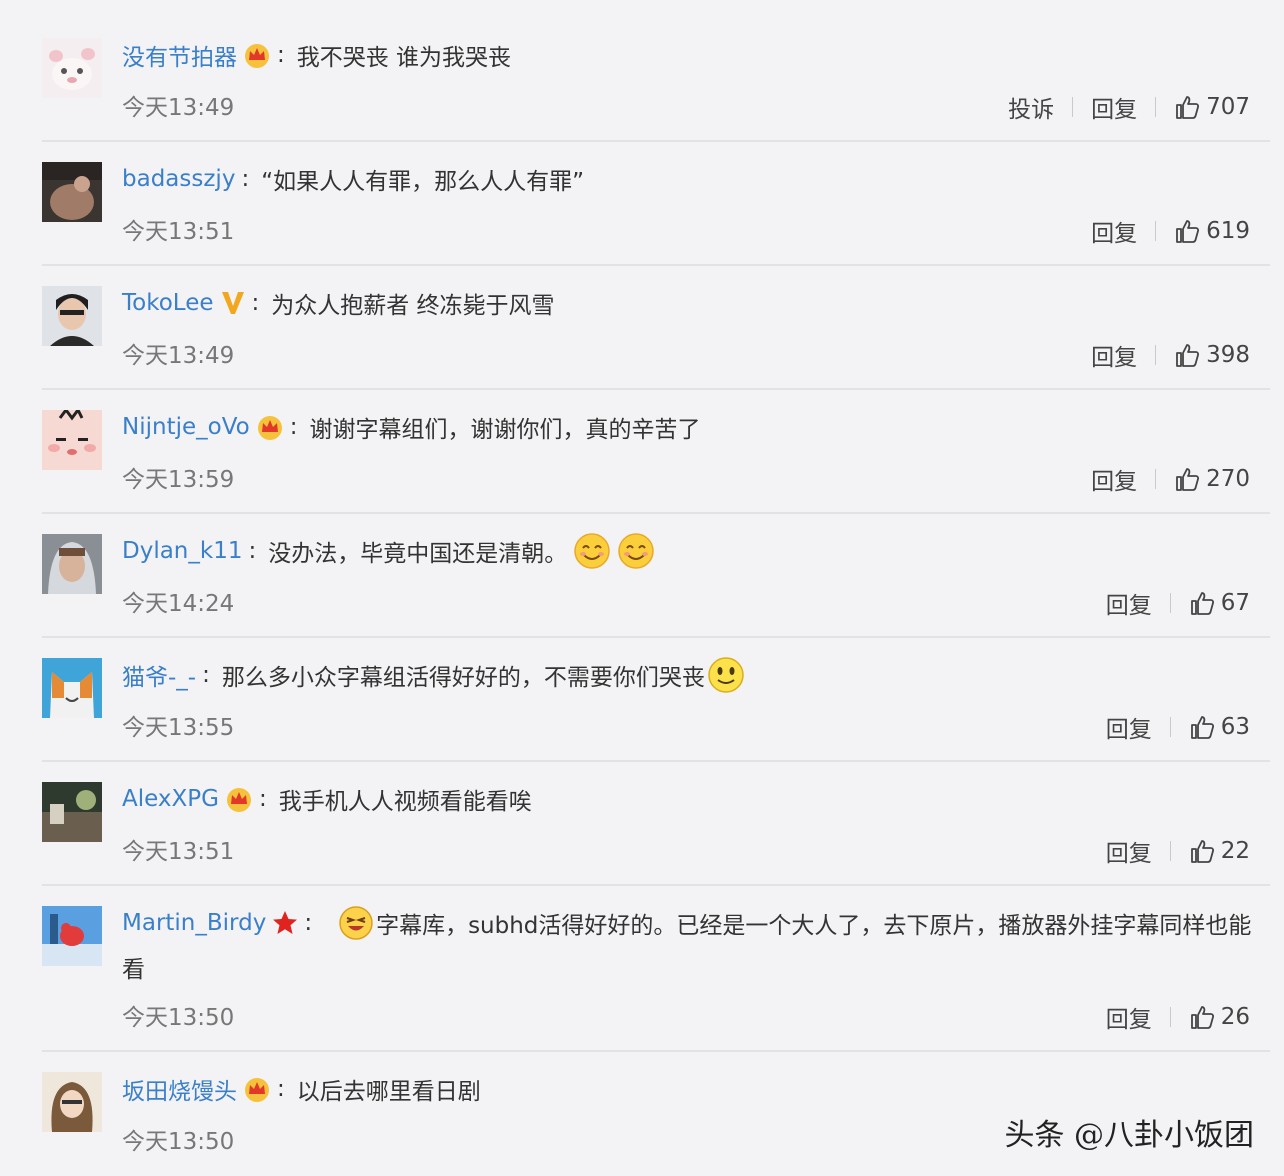  I want to click on comment-actions: 回复 398, so click(1170, 355).